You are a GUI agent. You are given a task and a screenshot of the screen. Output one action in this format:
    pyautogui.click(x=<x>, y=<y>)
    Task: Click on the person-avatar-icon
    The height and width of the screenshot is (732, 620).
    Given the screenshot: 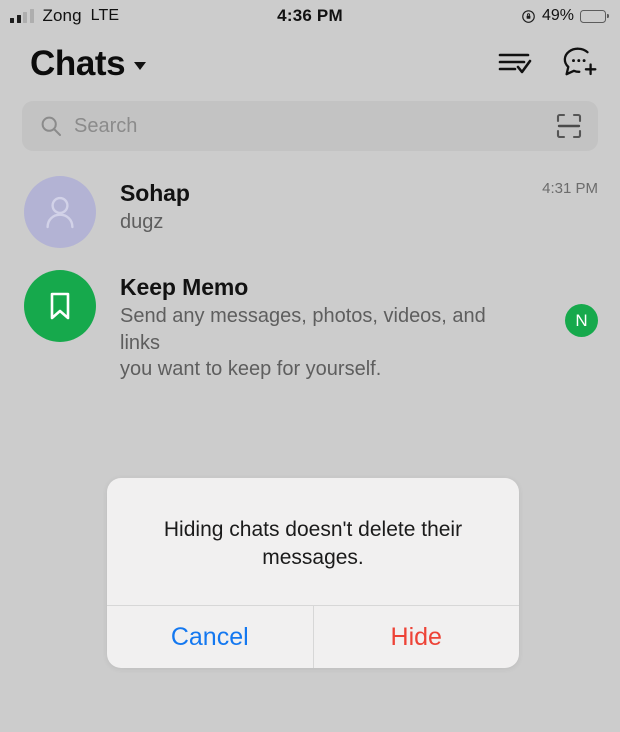 What is the action you would take?
    pyautogui.click(x=60, y=212)
    